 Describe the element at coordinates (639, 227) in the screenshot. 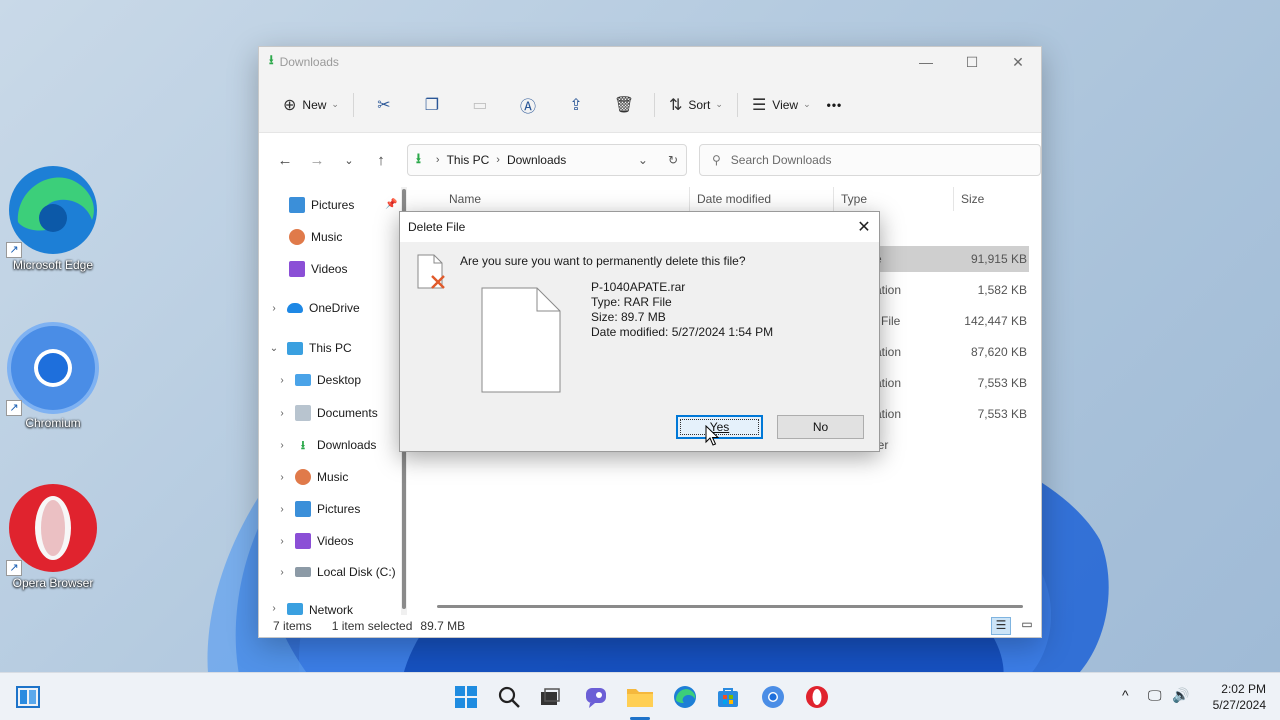

I see `dialog-title-bar: Delete File ✕` at that location.